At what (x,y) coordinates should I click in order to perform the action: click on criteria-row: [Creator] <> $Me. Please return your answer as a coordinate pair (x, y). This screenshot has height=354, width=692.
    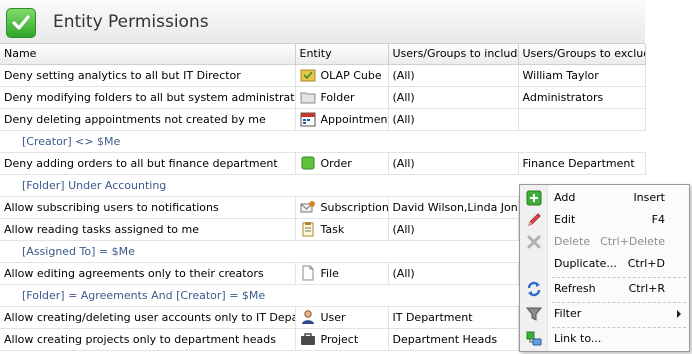
    Looking at the image, I should click on (322, 141).